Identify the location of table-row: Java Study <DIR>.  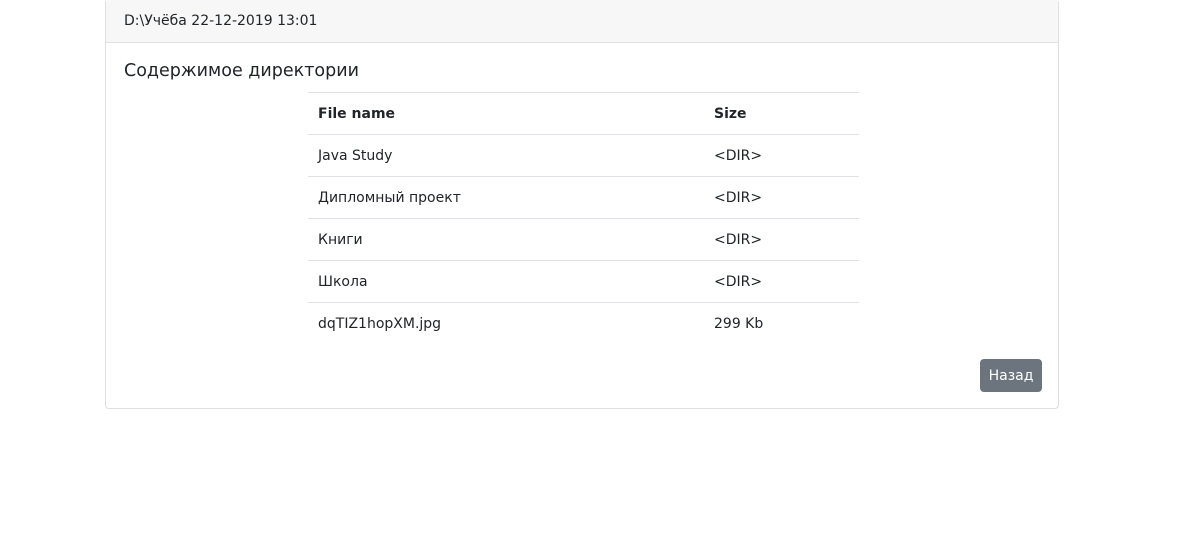
(583, 155).